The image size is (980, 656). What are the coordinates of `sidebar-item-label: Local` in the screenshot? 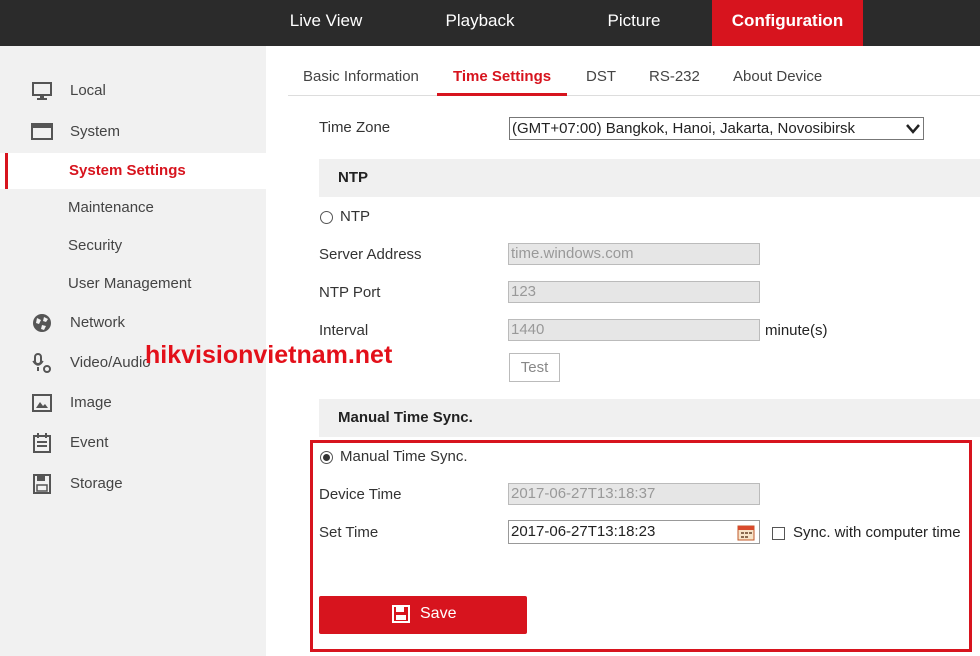 It's located at (88, 90).